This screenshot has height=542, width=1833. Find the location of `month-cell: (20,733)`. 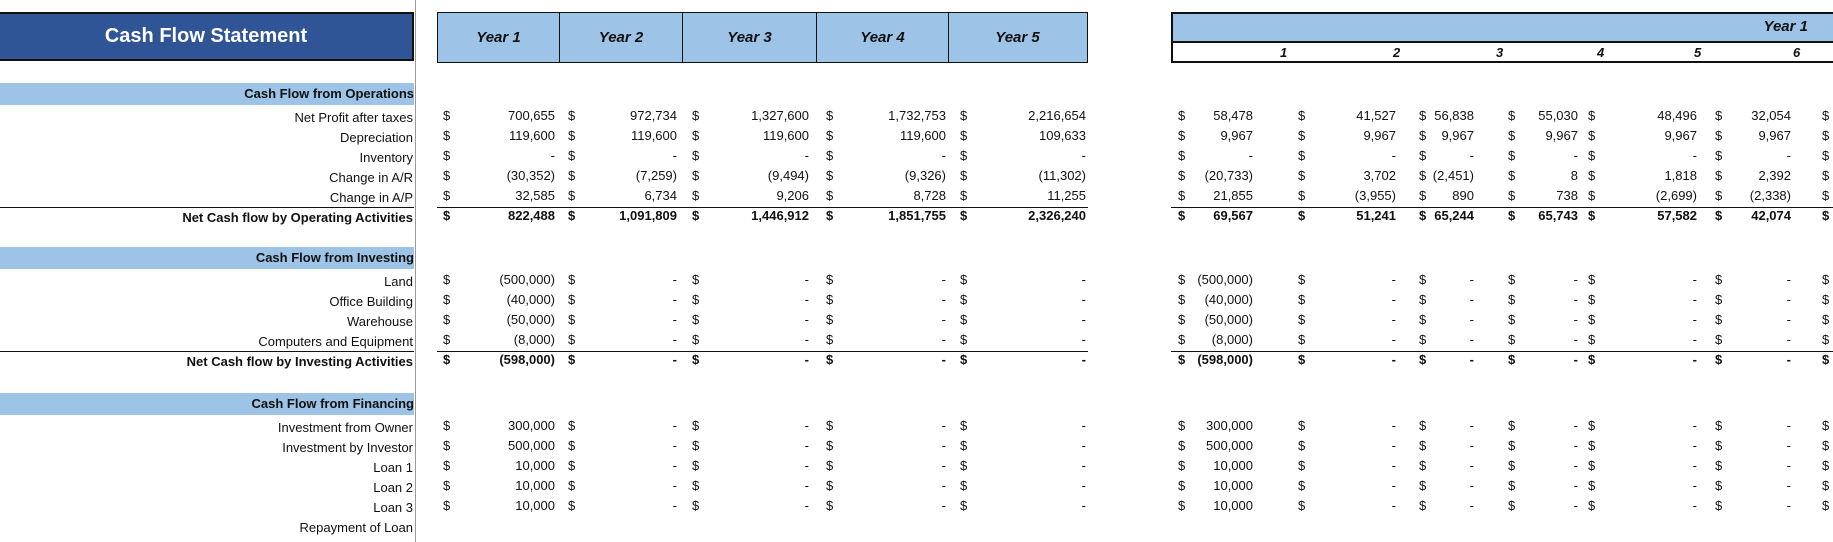

month-cell: (20,733) is located at coordinates (1229, 175).